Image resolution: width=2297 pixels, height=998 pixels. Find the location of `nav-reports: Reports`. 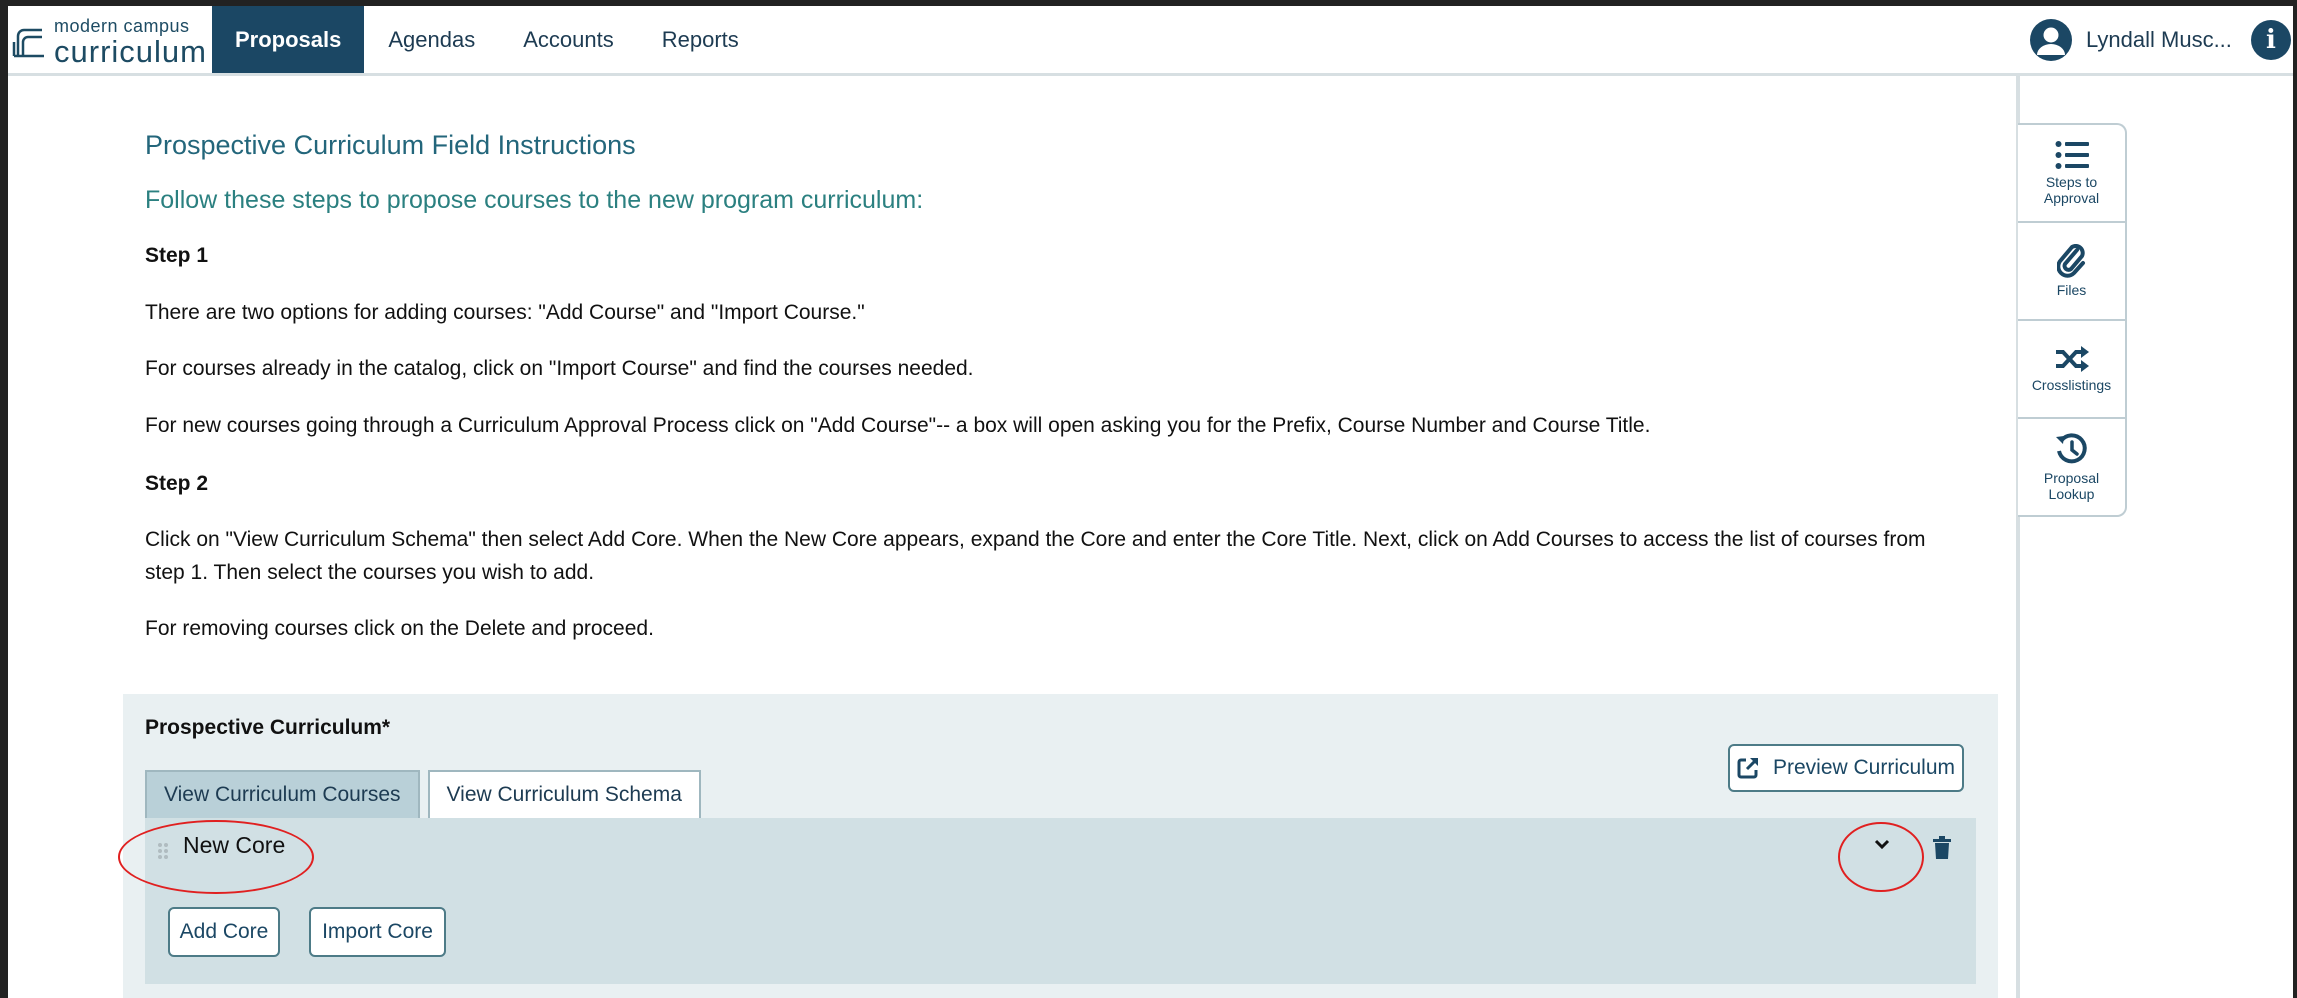

nav-reports: Reports is located at coordinates (700, 39).